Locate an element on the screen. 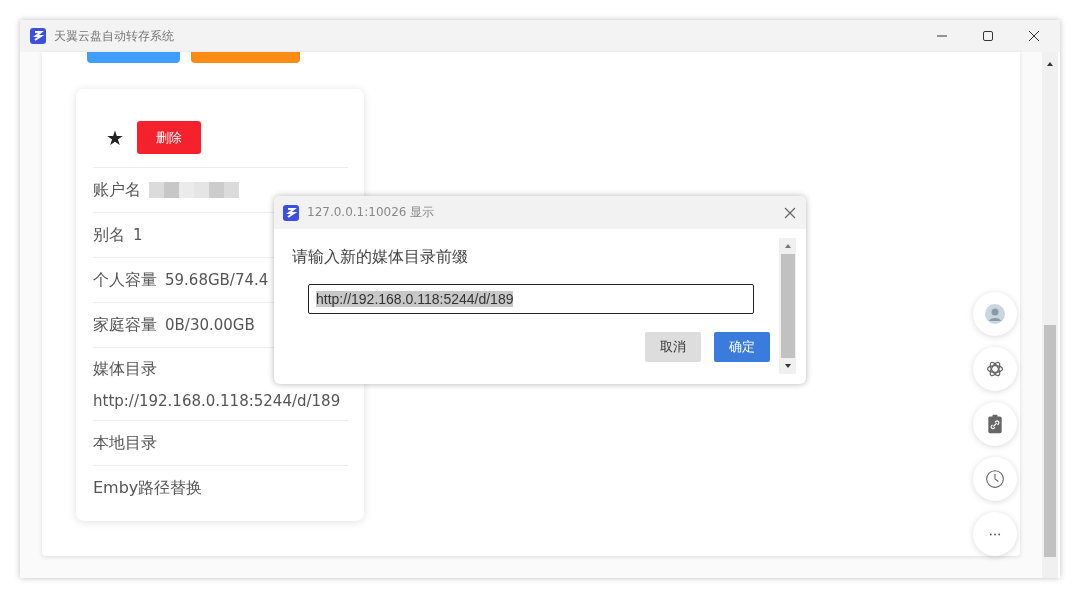 This screenshot has height=599, width=1080. prompt-message: 请输入新的媒体目录前缀 is located at coordinates (380, 257).